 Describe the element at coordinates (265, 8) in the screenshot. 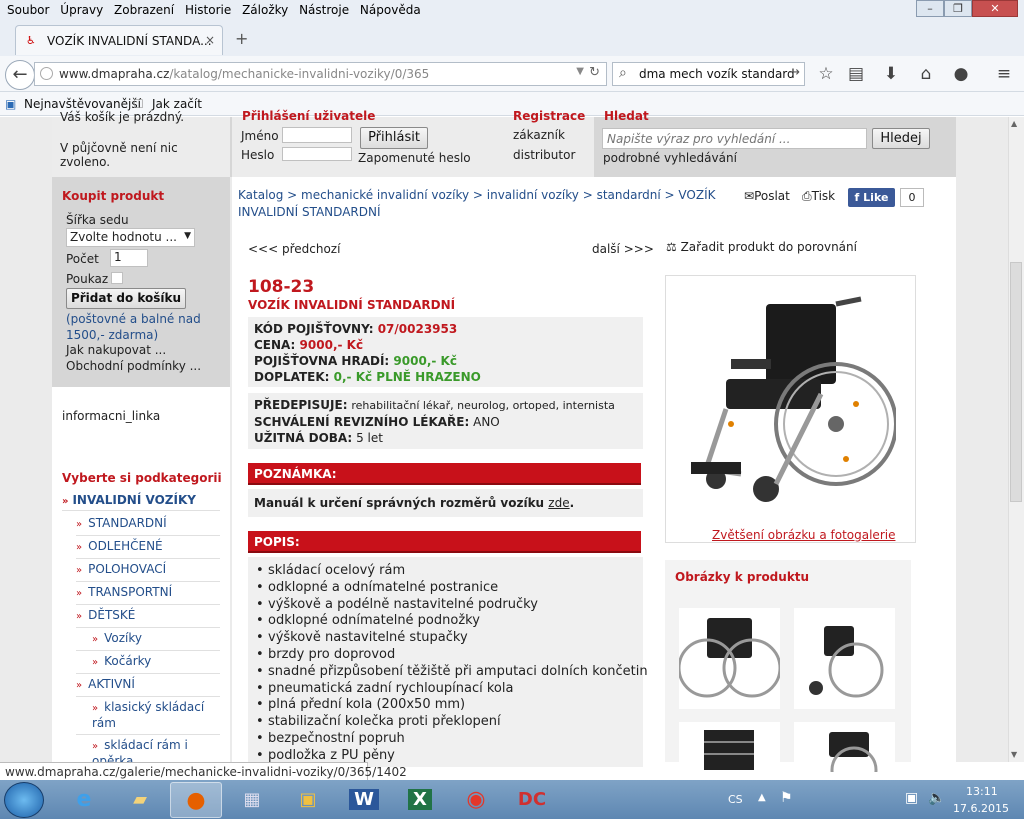

I see `menu-bookmarks: Záložky` at that location.